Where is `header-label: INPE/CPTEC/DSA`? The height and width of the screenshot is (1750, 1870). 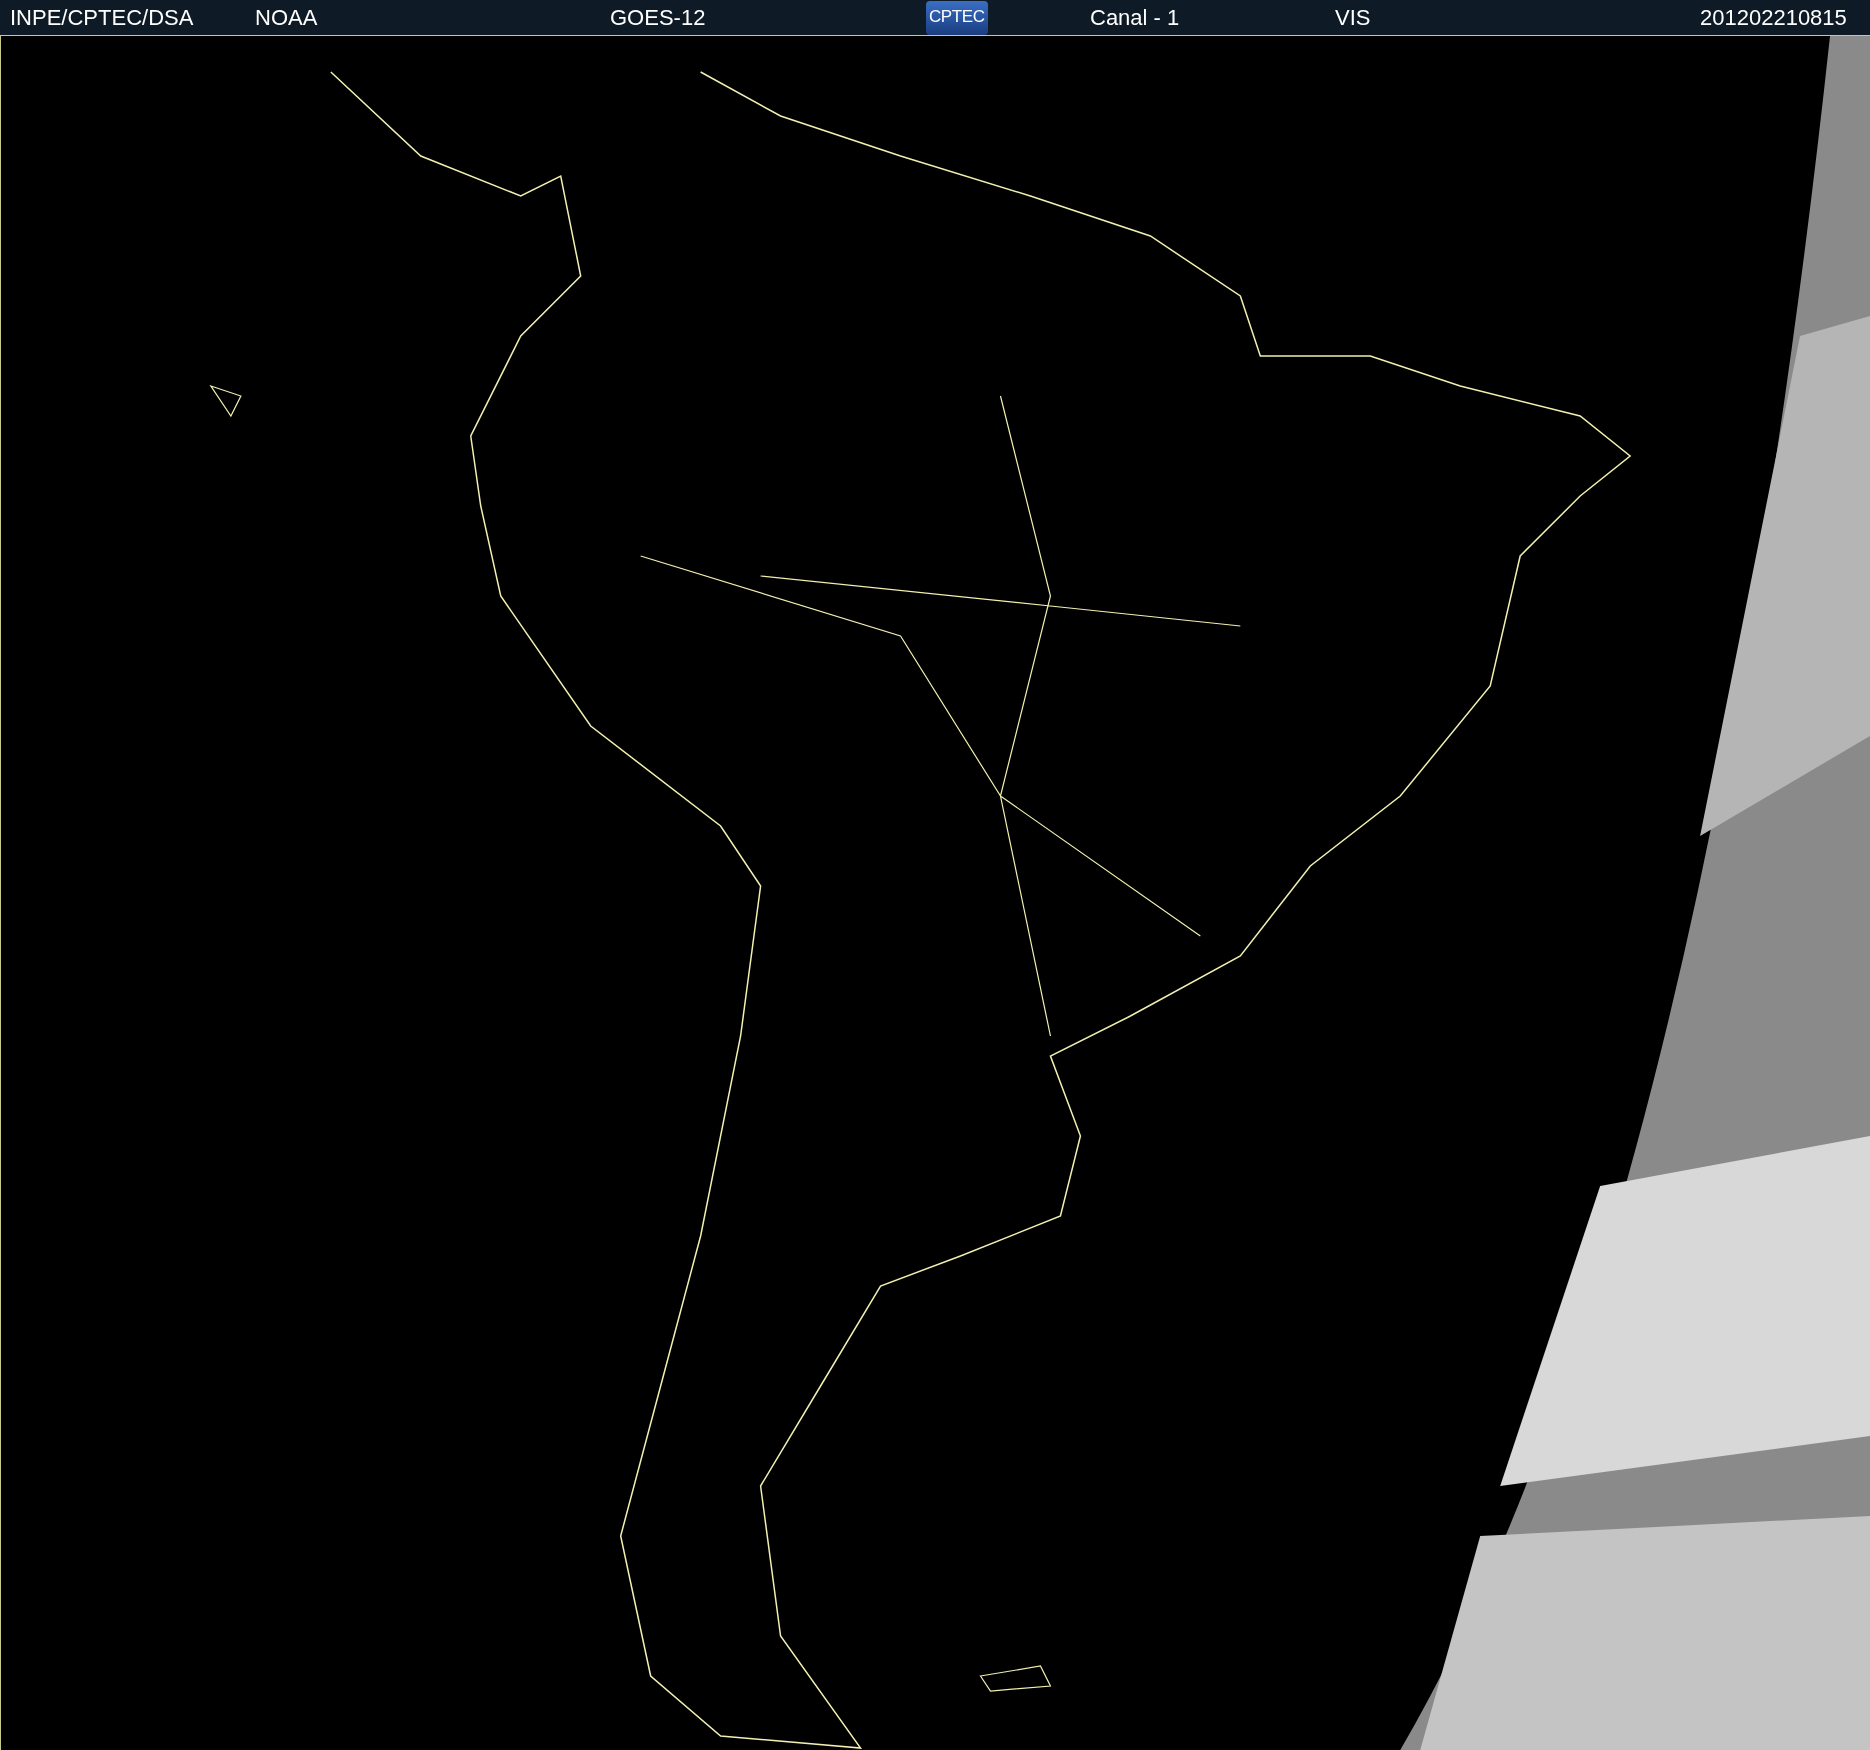
header-label: INPE/CPTEC/DSA is located at coordinates (102, 17).